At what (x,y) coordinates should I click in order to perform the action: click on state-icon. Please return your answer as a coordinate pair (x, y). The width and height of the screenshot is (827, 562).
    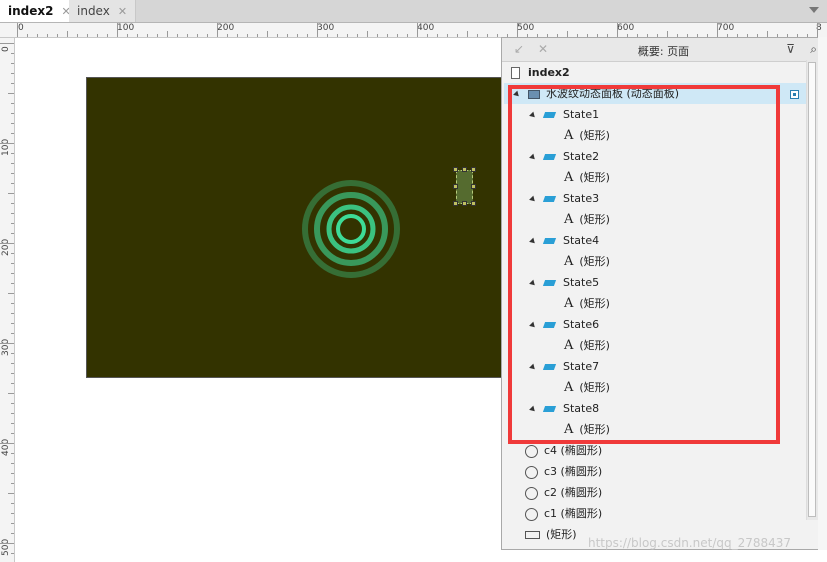
    Looking at the image, I should click on (549, 199).